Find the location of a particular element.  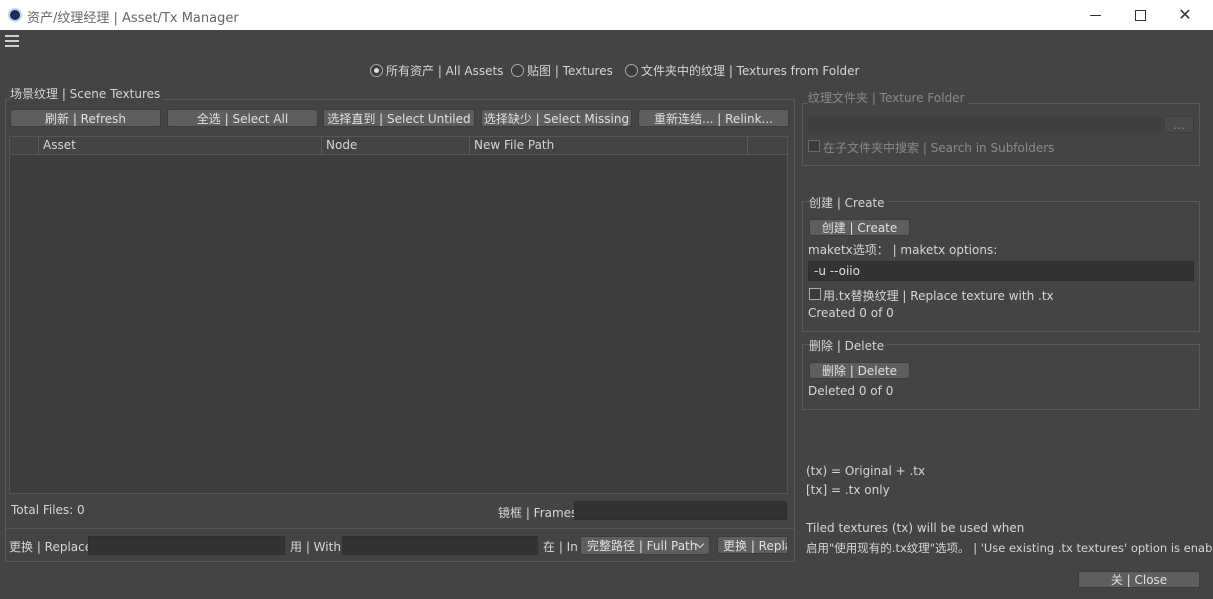

delete-button: 删除 | Delete is located at coordinates (859, 370).